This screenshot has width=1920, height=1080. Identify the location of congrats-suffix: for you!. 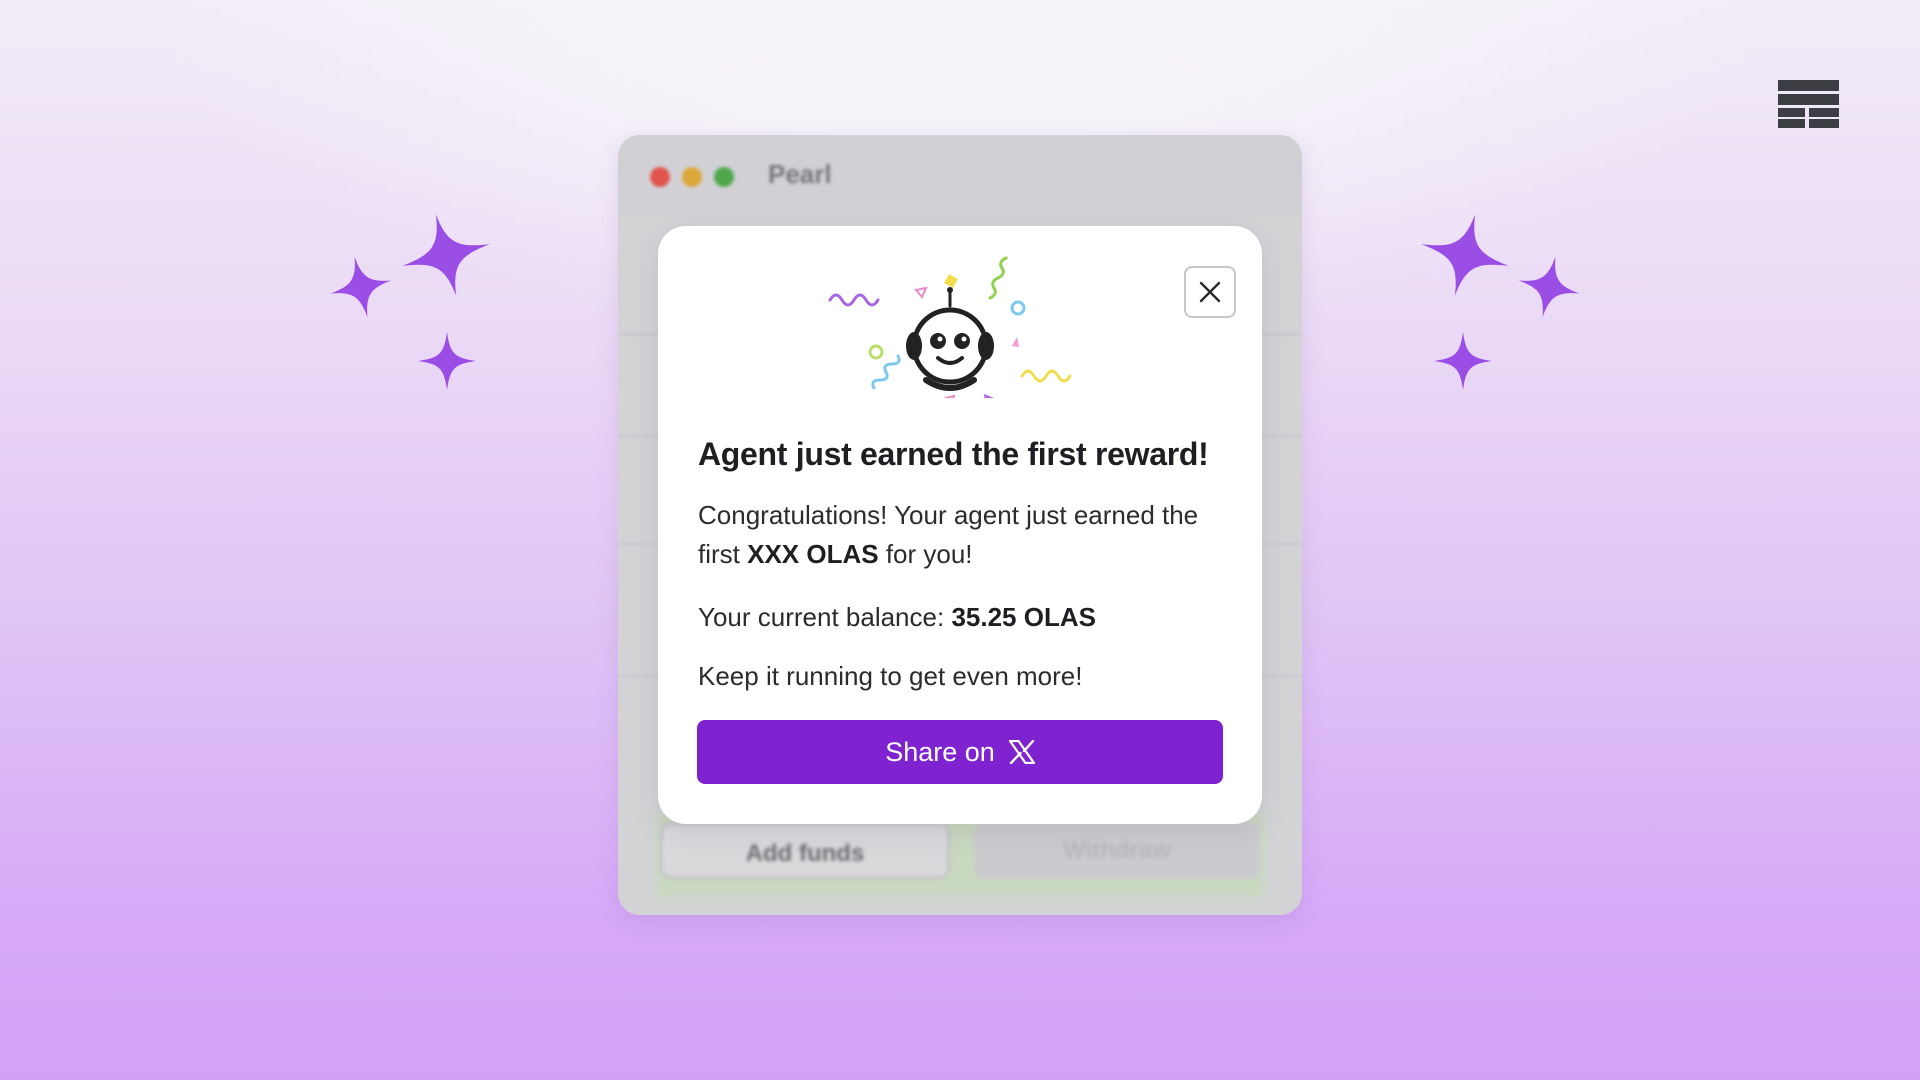
(925, 554).